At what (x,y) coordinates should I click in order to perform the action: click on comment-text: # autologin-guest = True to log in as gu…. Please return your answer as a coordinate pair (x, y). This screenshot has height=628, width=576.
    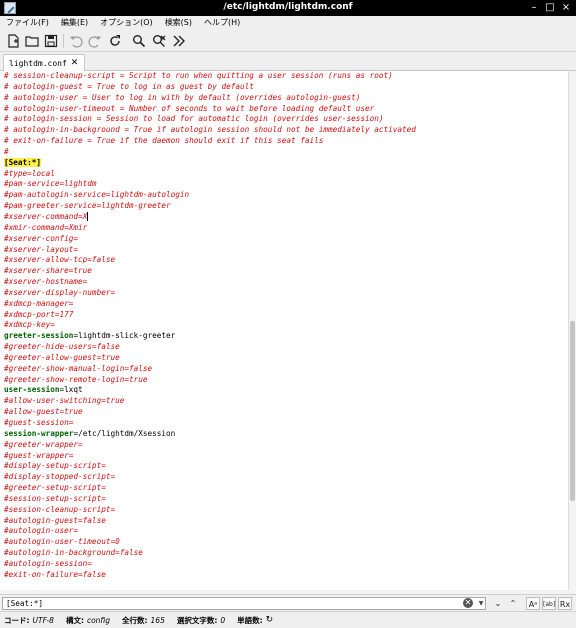
    Looking at the image, I should click on (129, 86).